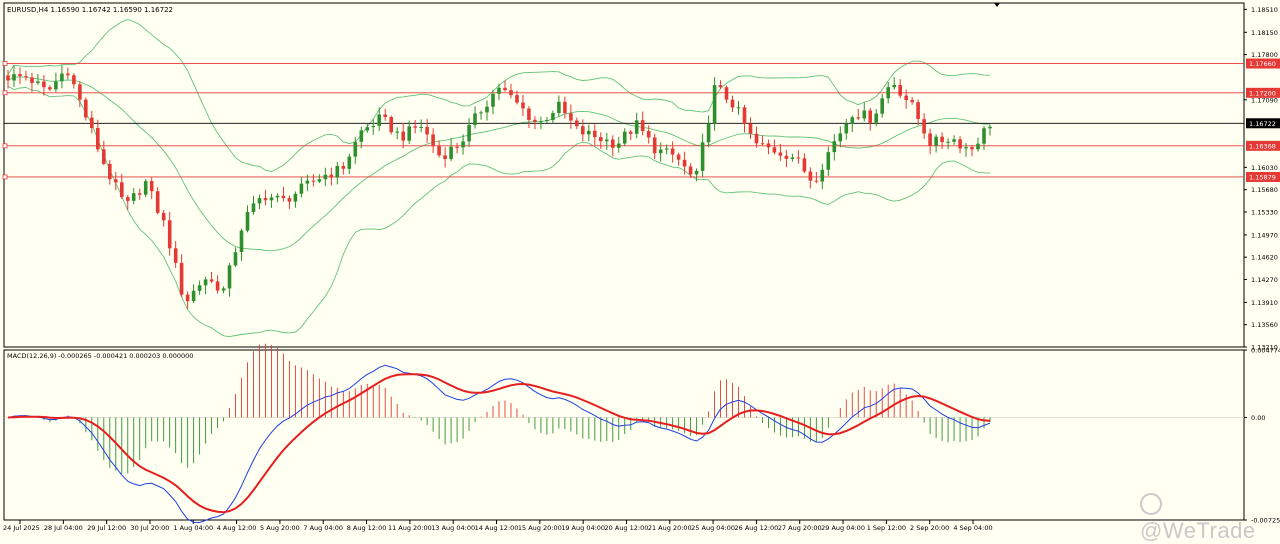  Describe the element at coordinates (1262, 93) in the screenshot. I see `price-label: 1.17200` at that location.